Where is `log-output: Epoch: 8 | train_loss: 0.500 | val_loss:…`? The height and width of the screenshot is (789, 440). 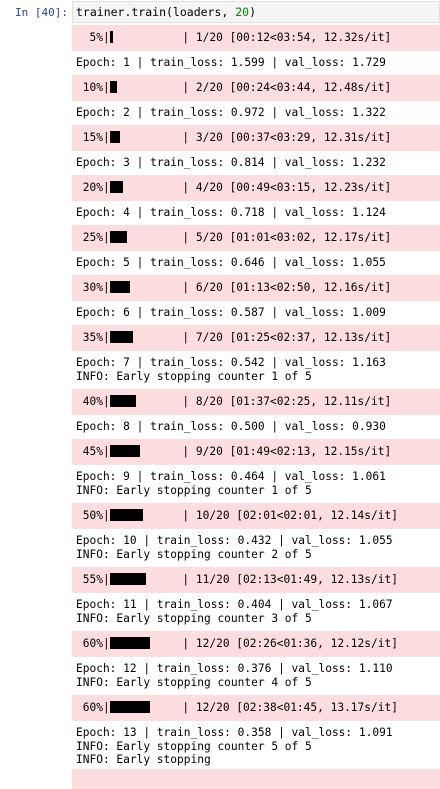
log-output: Epoch: 8 | train_loss: 0.500 | val_loss:… is located at coordinates (256, 427).